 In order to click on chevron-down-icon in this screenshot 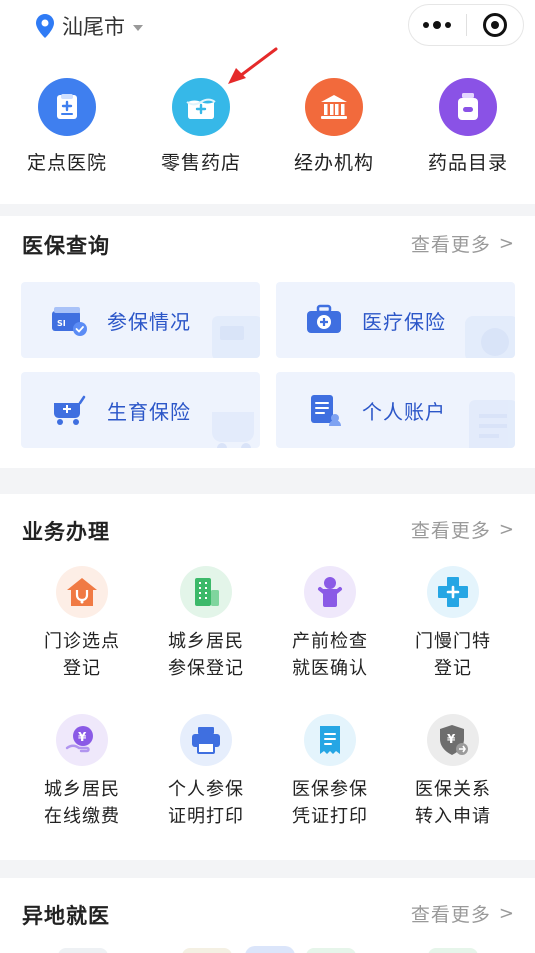, I will do `click(138, 27)`.